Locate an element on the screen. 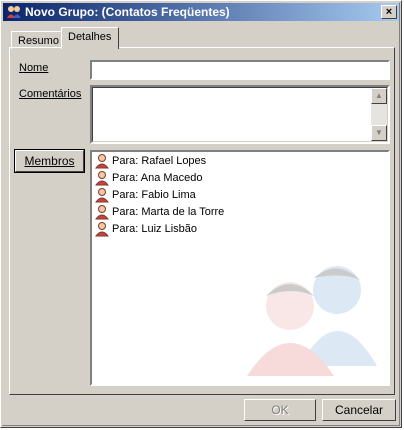  comentarios-textarea: ▲ ▼ is located at coordinates (240, 114).